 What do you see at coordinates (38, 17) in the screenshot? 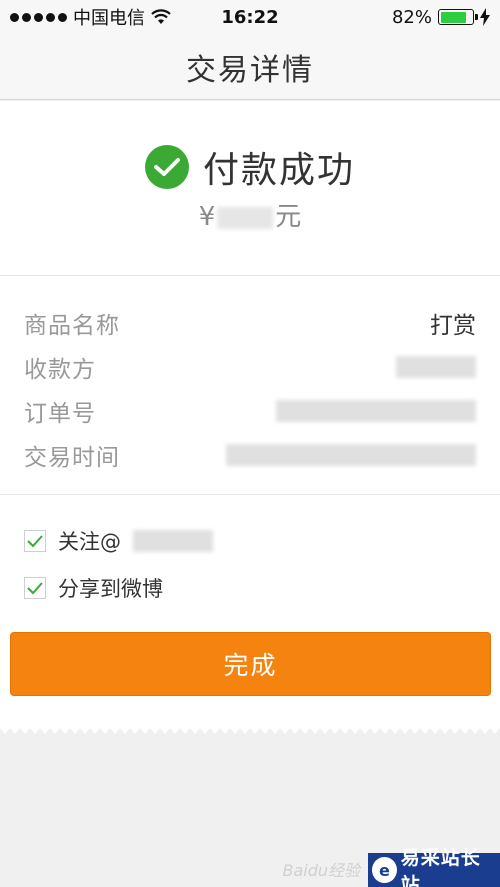
I see `signal-strength-icon` at bounding box center [38, 17].